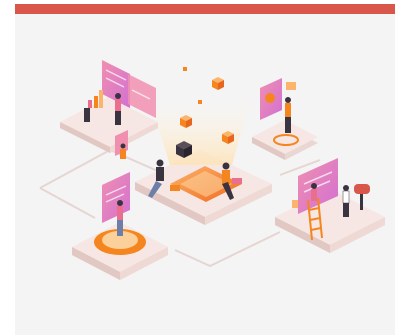  Describe the element at coordinates (87, 115) in the screenshot. I see `plant-icon` at that location.